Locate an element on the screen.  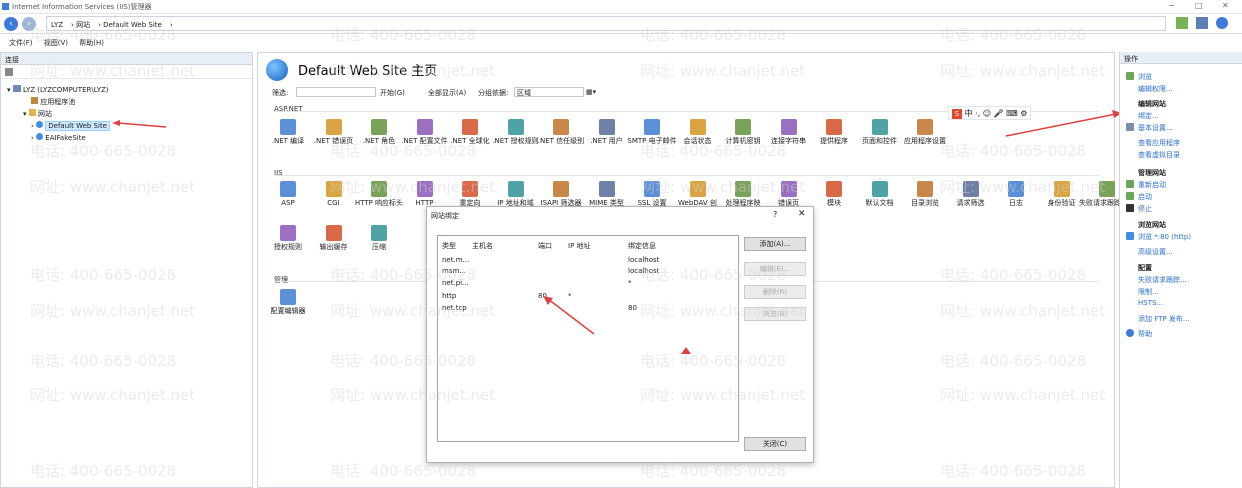
view-toggle-icon: ▦▾ is located at coordinates (591, 92).